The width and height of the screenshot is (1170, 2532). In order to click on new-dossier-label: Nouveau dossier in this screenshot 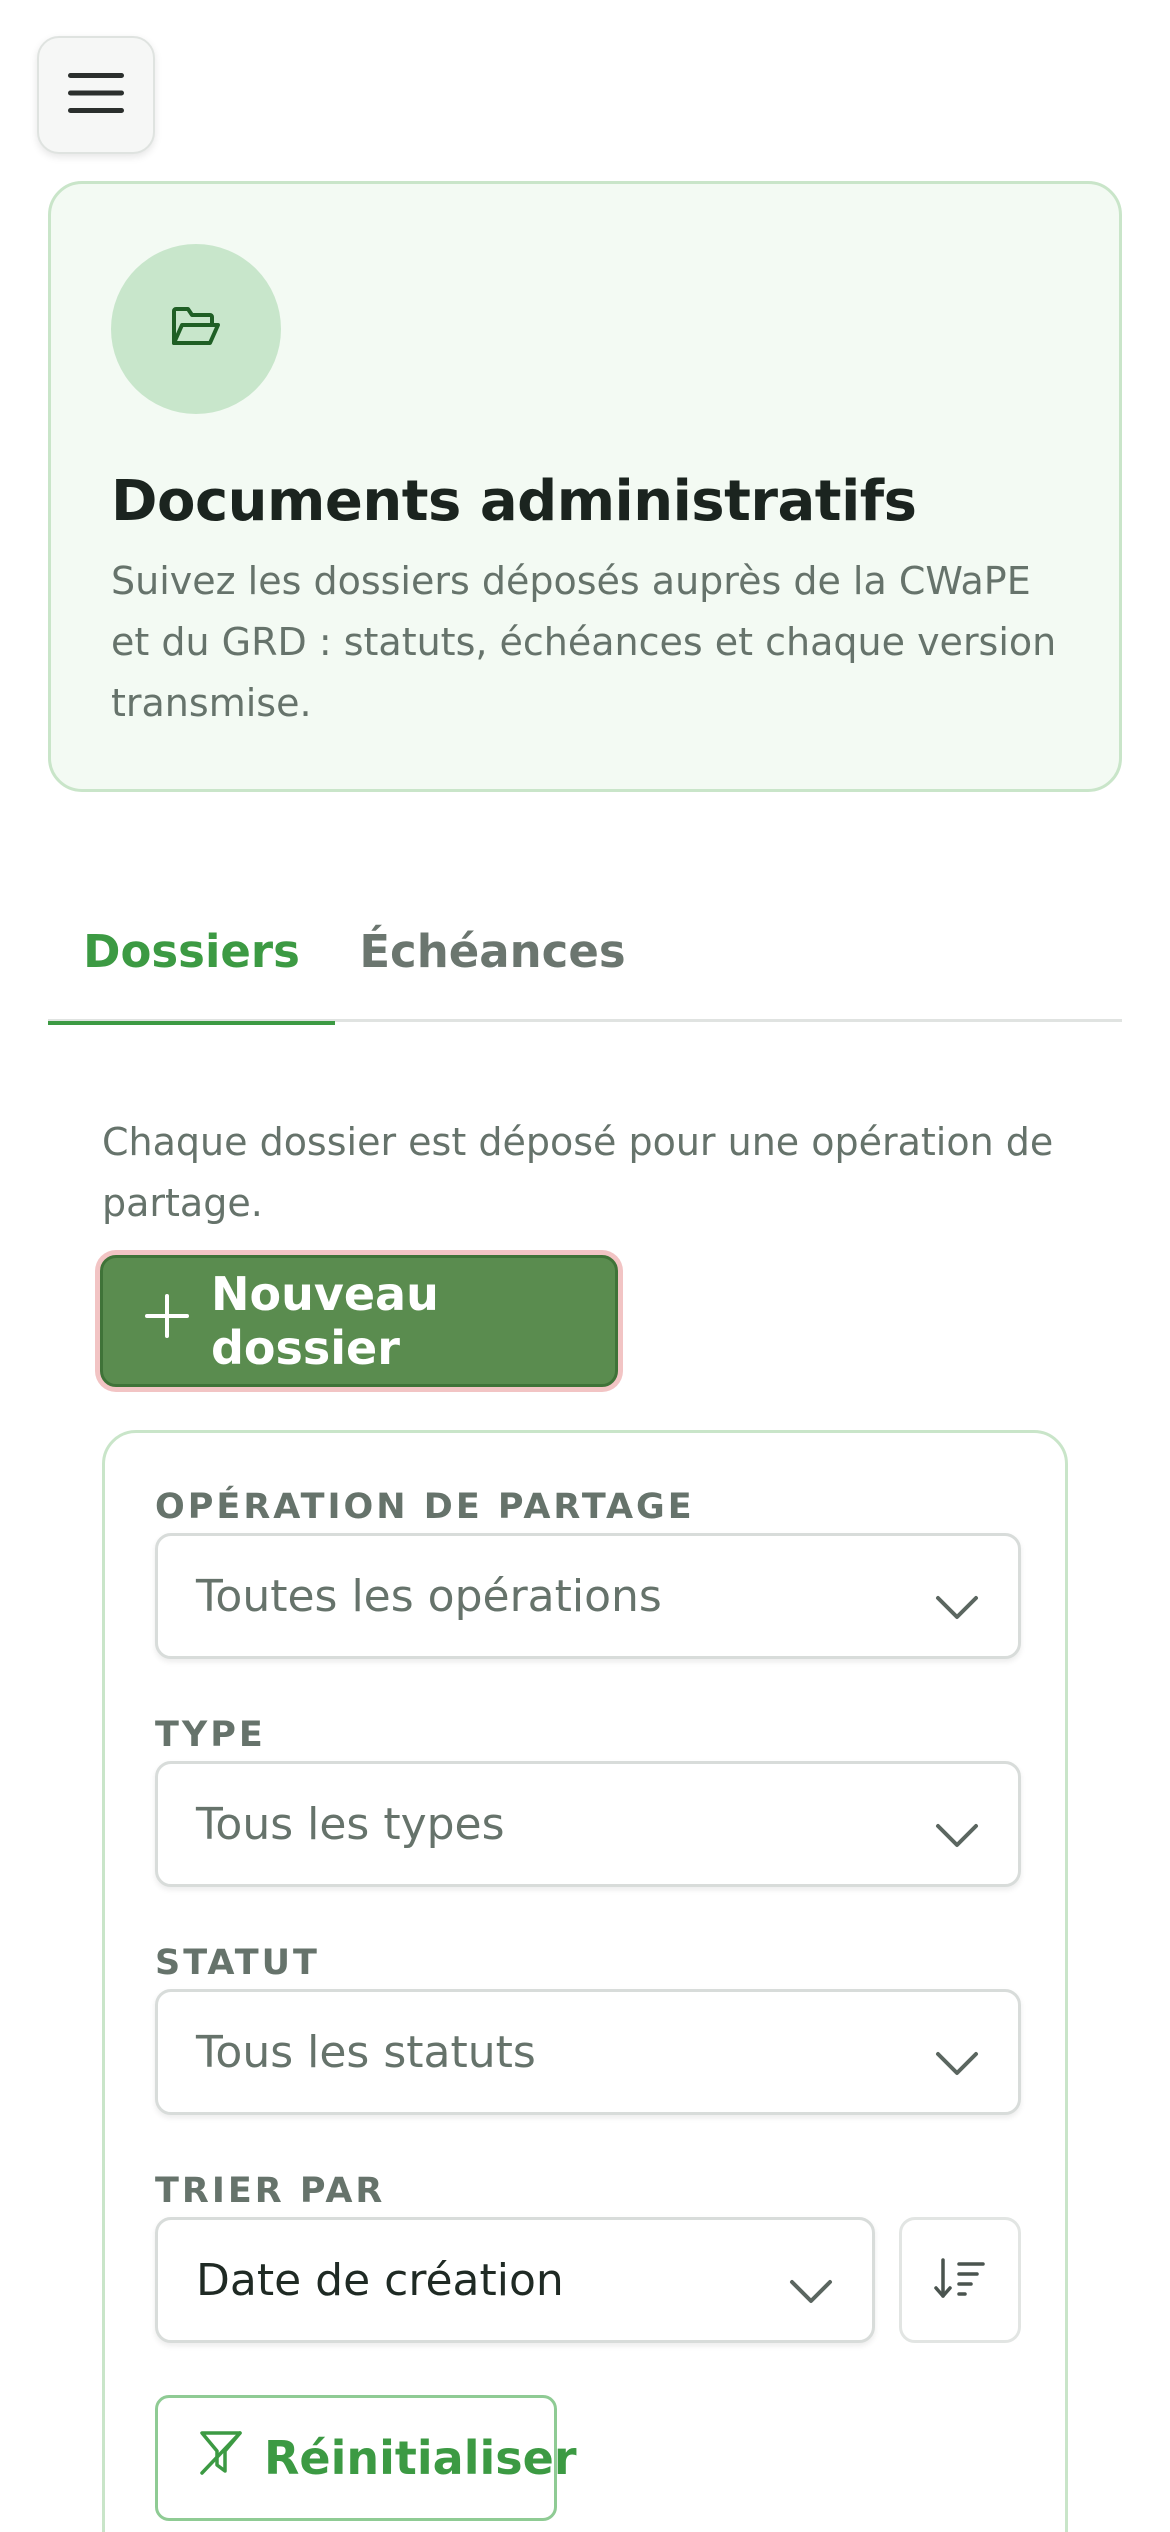, I will do `click(325, 1321)`.